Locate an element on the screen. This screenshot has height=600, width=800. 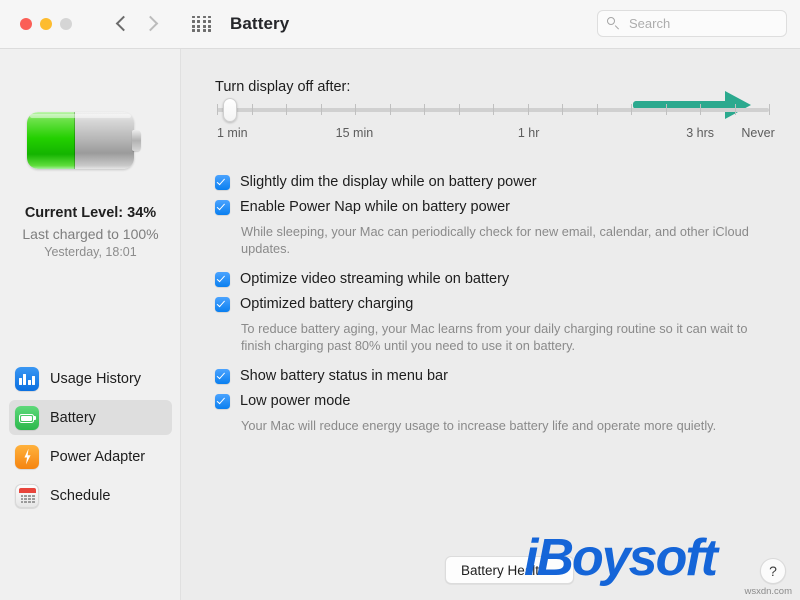
battery-icon is located at coordinates (27, 417).